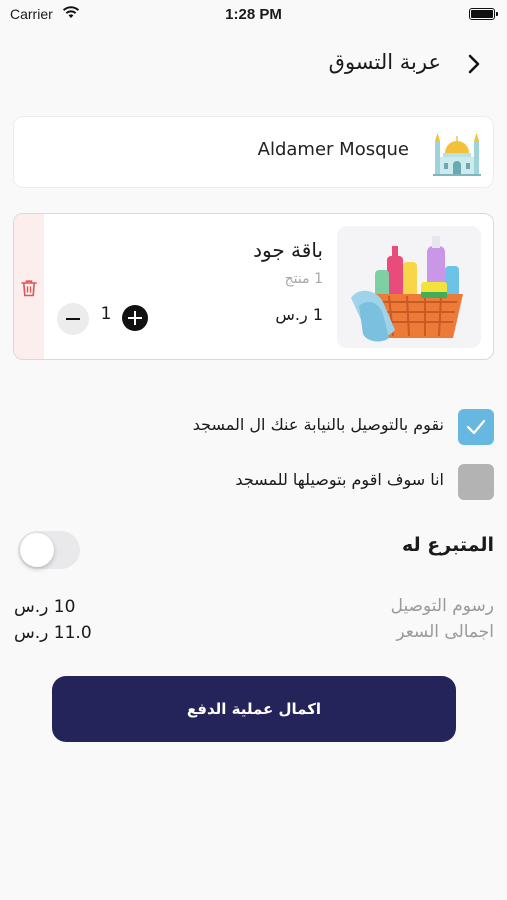 This screenshot has height=900, width=507. Describe the element at coordinates (135, 318) in the screenshot. I see `increase-quantity-button` at that location.